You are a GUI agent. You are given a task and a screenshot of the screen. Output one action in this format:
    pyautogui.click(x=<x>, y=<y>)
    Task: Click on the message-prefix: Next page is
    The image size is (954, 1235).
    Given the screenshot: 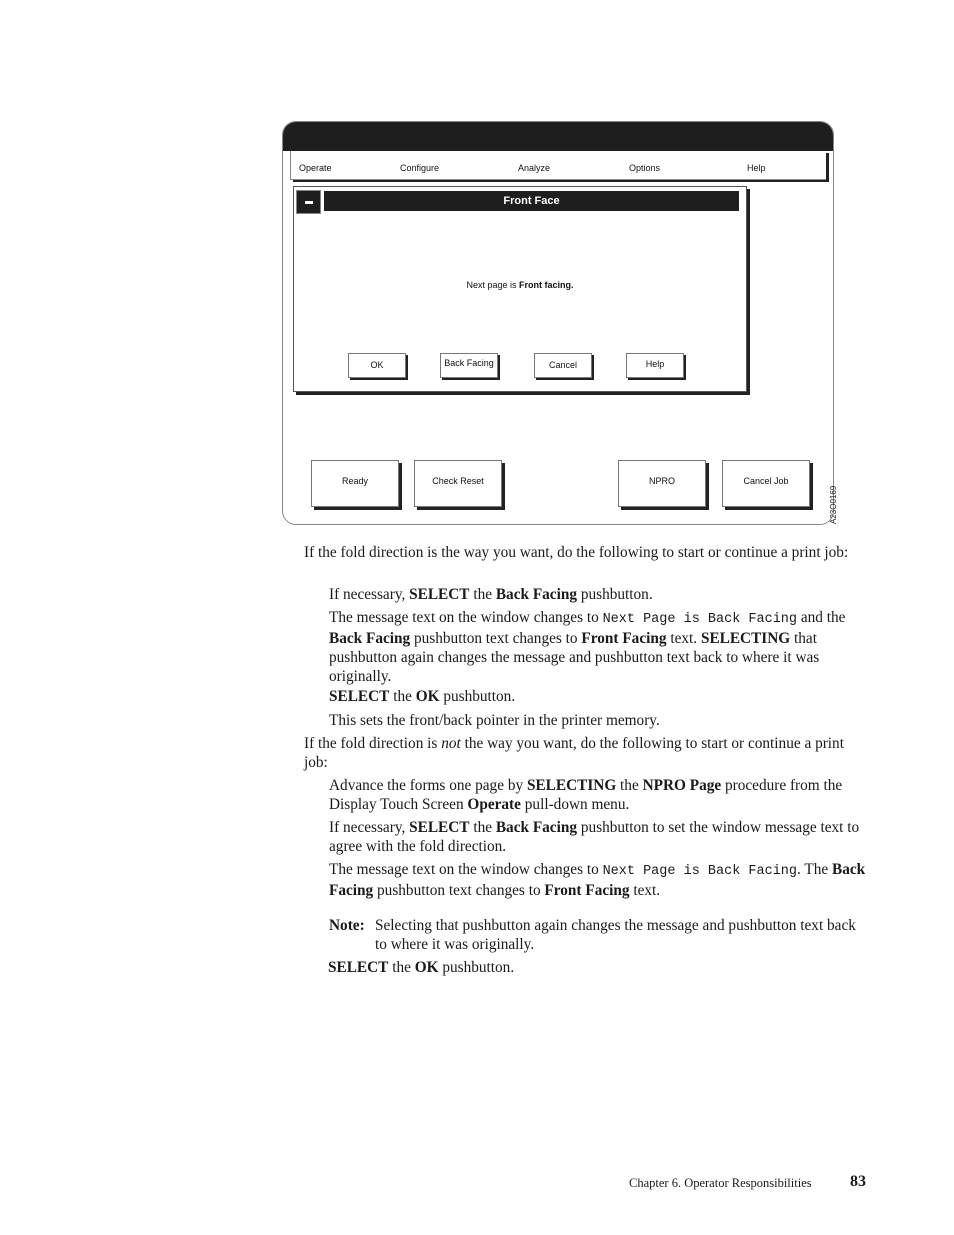 What is the action you would take?
    pyautogui.click(x=491, y=285)
    